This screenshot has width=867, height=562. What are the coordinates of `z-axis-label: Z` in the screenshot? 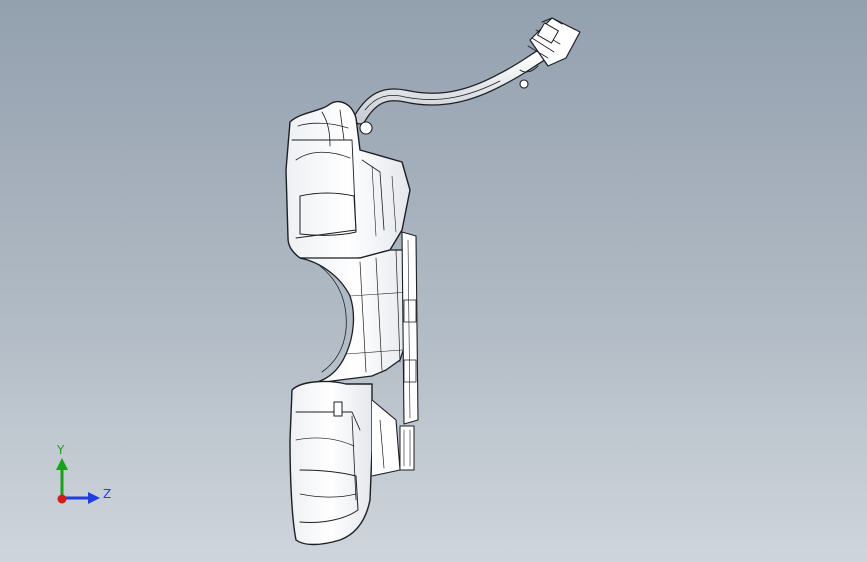 It's located at (107, 494).